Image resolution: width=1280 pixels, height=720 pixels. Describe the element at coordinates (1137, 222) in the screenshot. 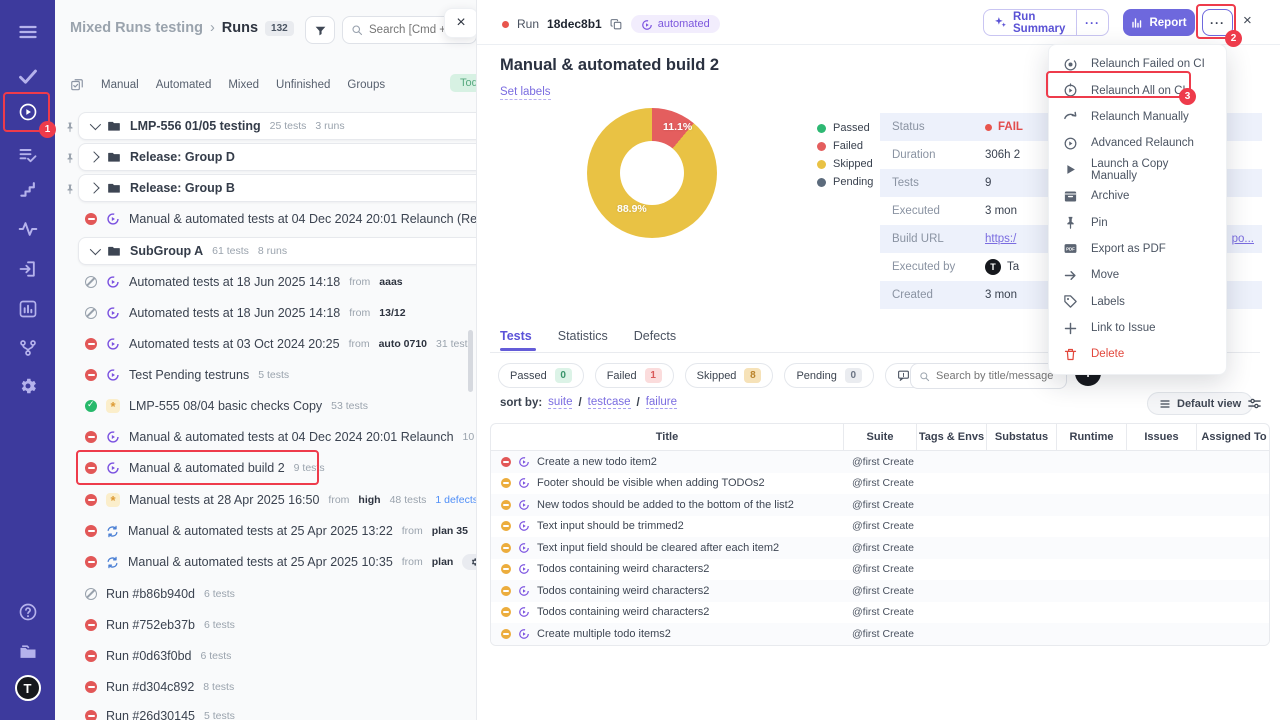

I see `menu-item-pin: Pin` at that location.